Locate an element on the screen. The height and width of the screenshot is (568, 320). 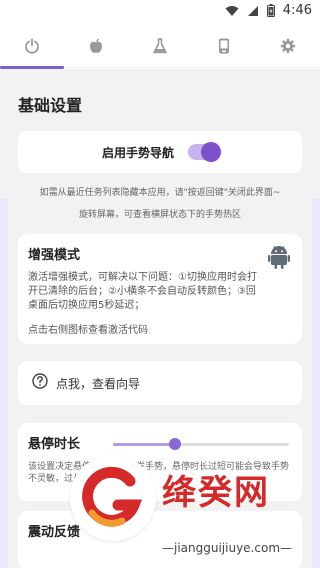
gear-icon is located at coordinates (288, 46).